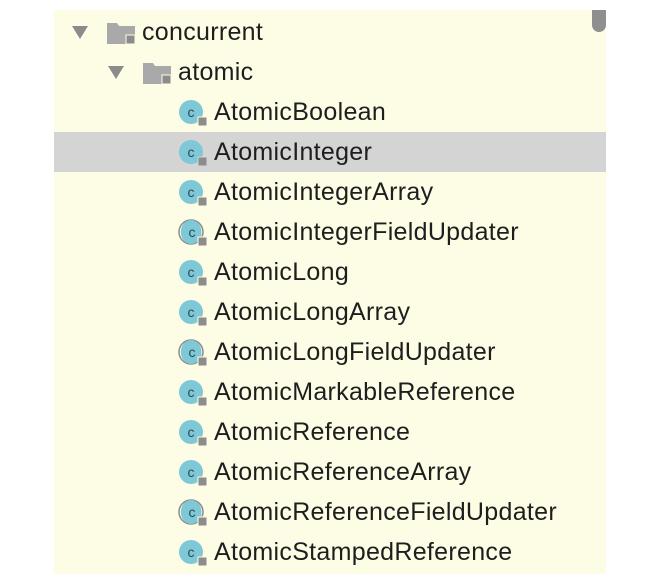 The height and width of the screenshot is (580, 650). I want to click on tree-node-class: c AtomicStampedReference, so click(330, 552).